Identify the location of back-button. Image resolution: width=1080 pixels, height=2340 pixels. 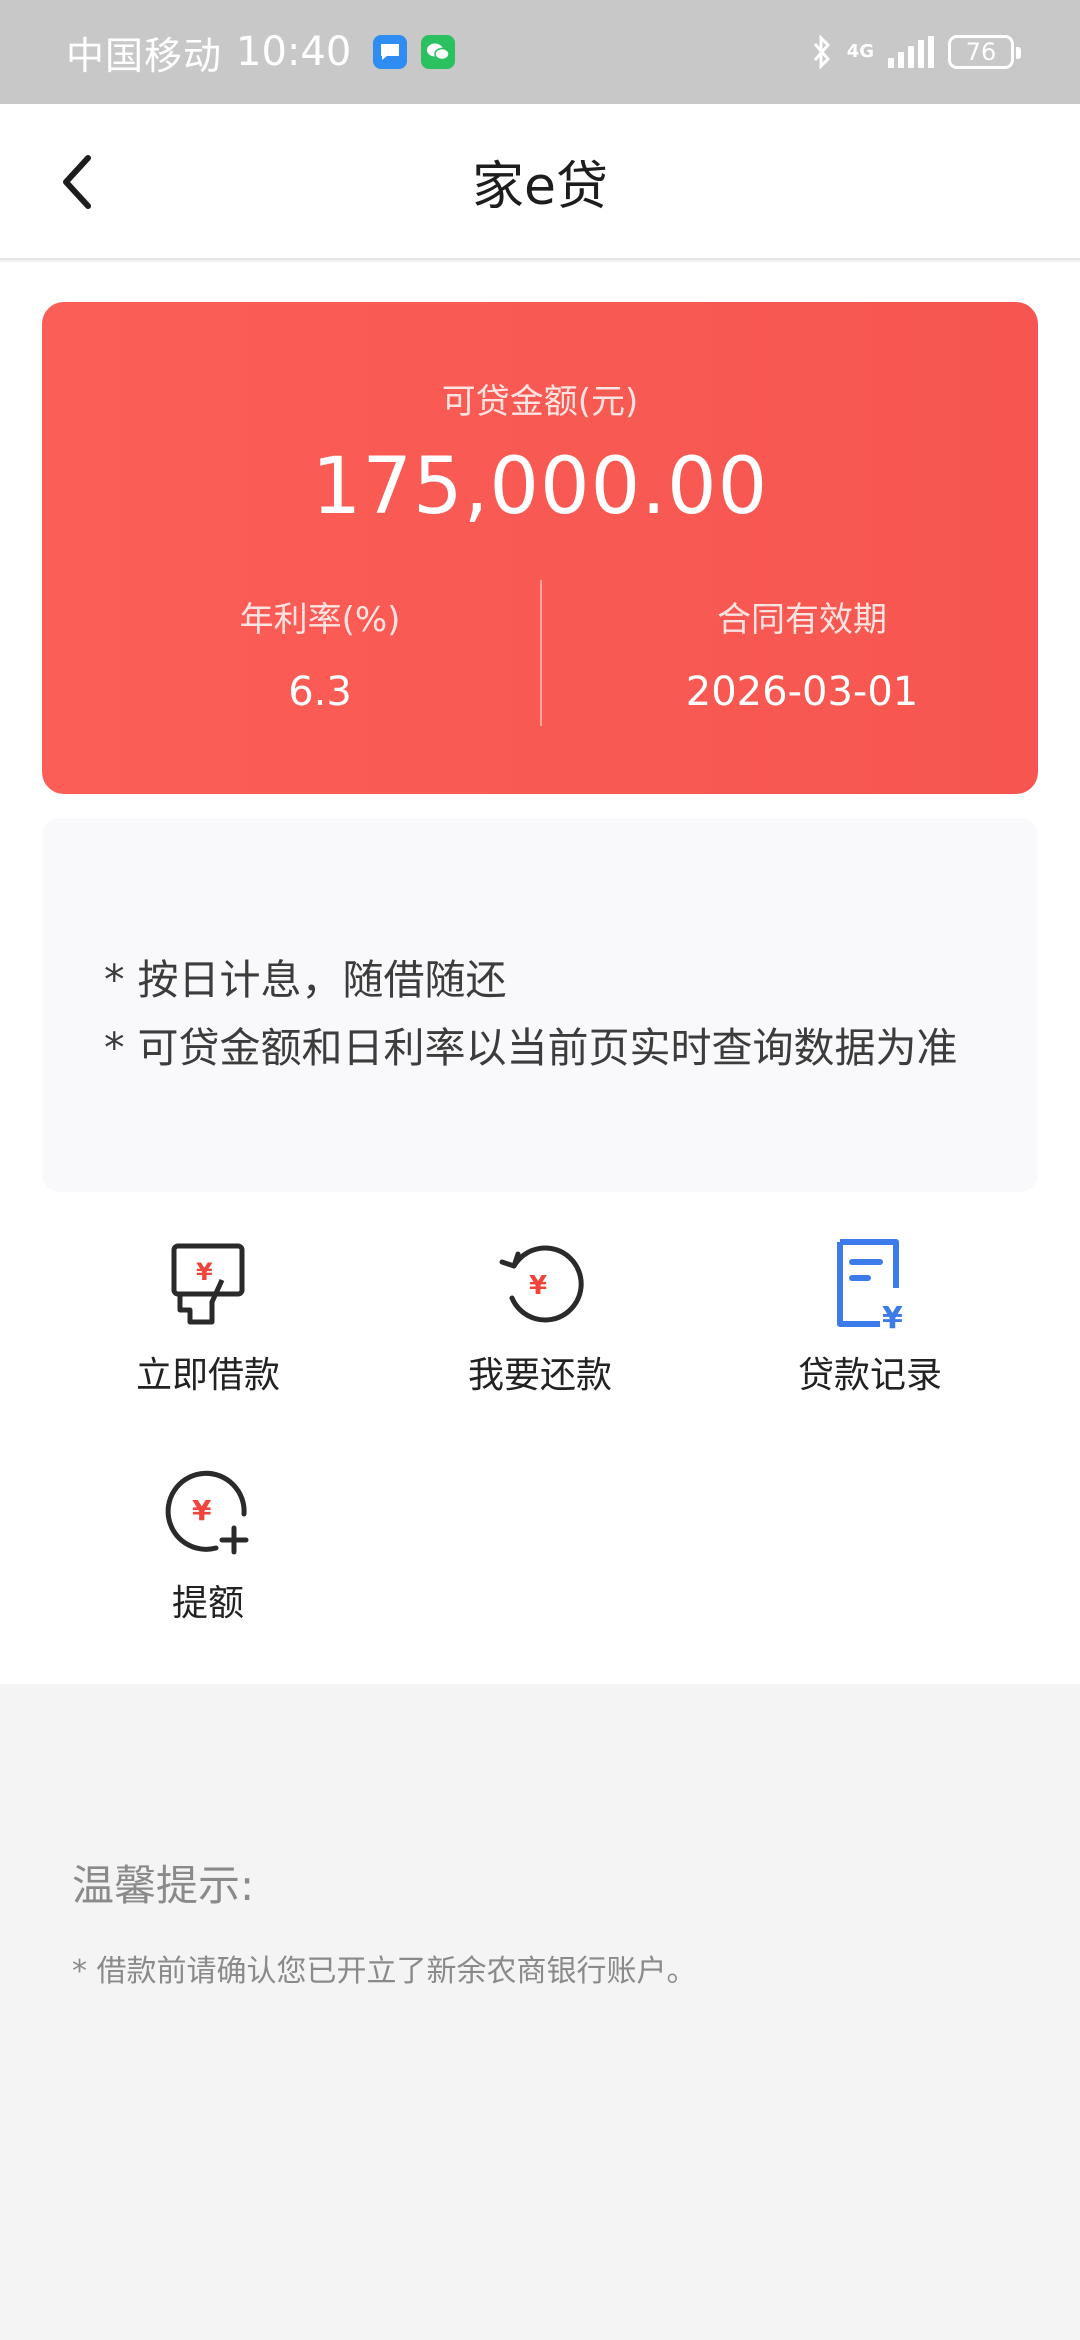
(78, 182).